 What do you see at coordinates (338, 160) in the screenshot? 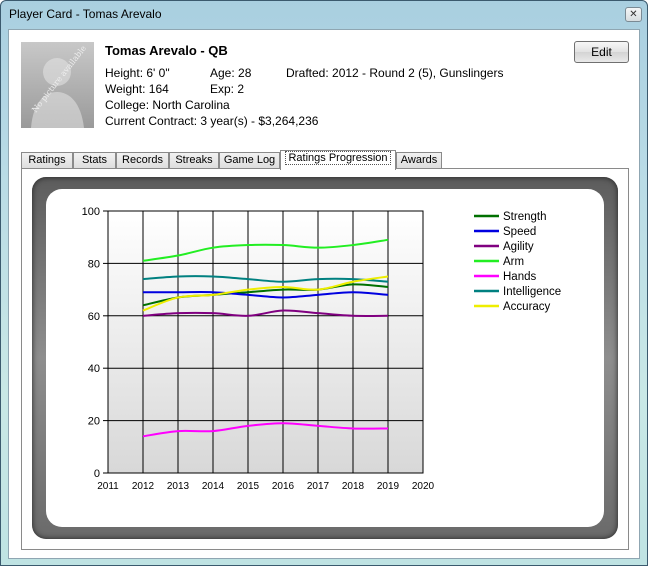
I see `tab-ratings-progression: Ratings Progression` at bounding box center [338, 160].